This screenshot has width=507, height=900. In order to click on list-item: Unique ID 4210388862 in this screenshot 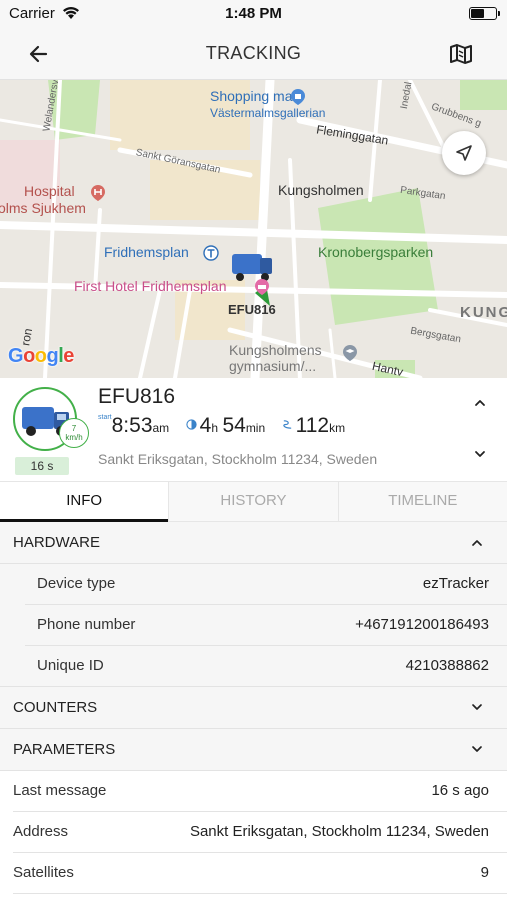, I will do `click(253, 666)`.